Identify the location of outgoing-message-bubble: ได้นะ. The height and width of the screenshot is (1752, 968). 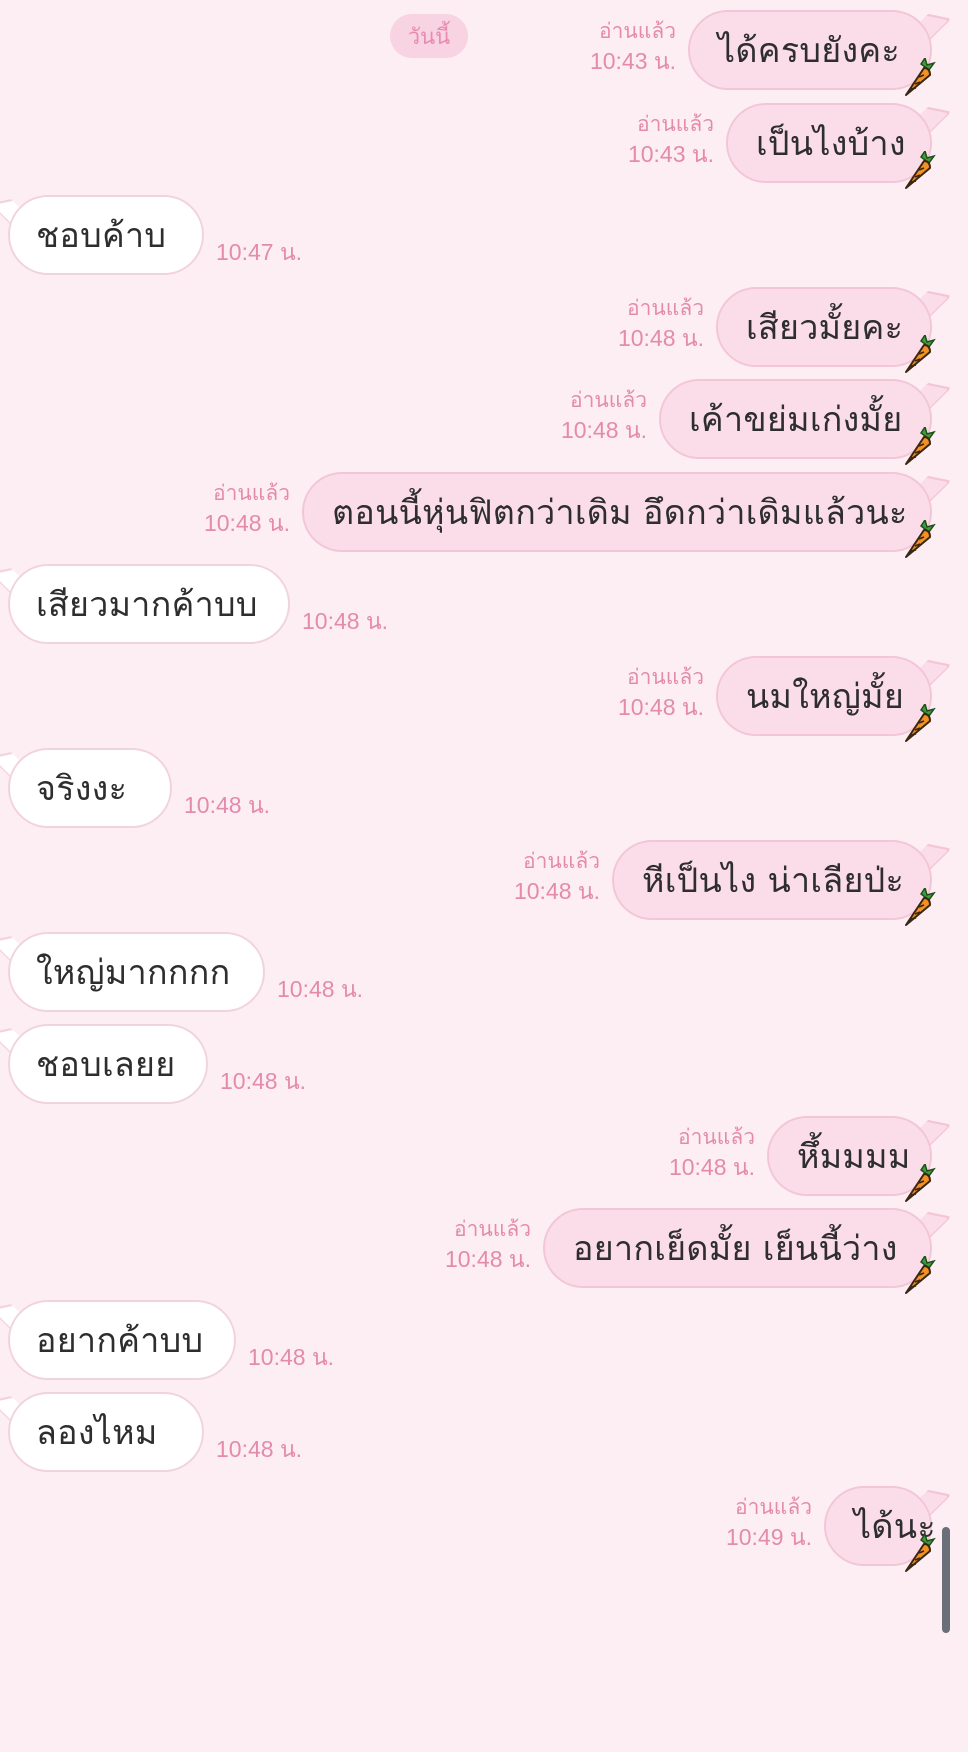
(880, 1529).